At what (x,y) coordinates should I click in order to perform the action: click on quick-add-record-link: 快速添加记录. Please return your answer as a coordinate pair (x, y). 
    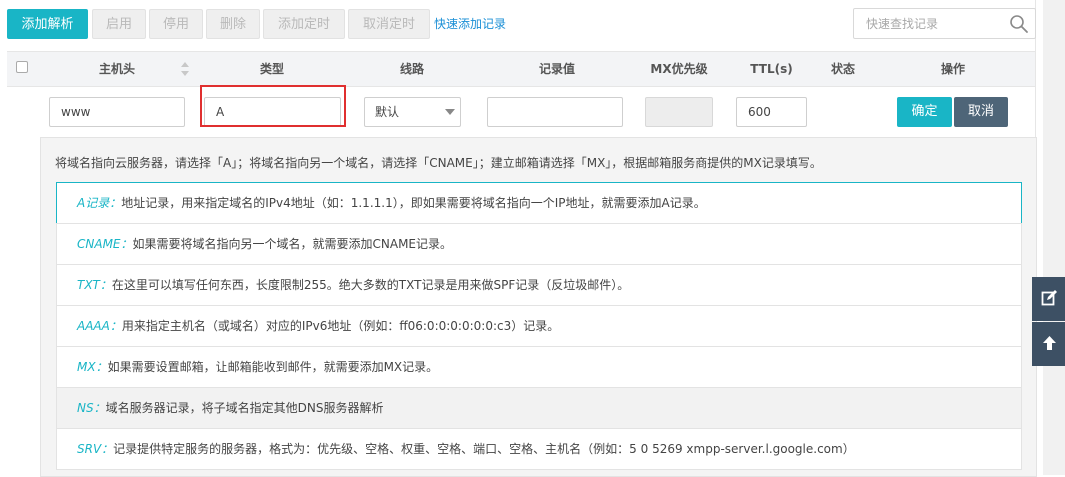
    Looking at the image, I should click on (470, 23).